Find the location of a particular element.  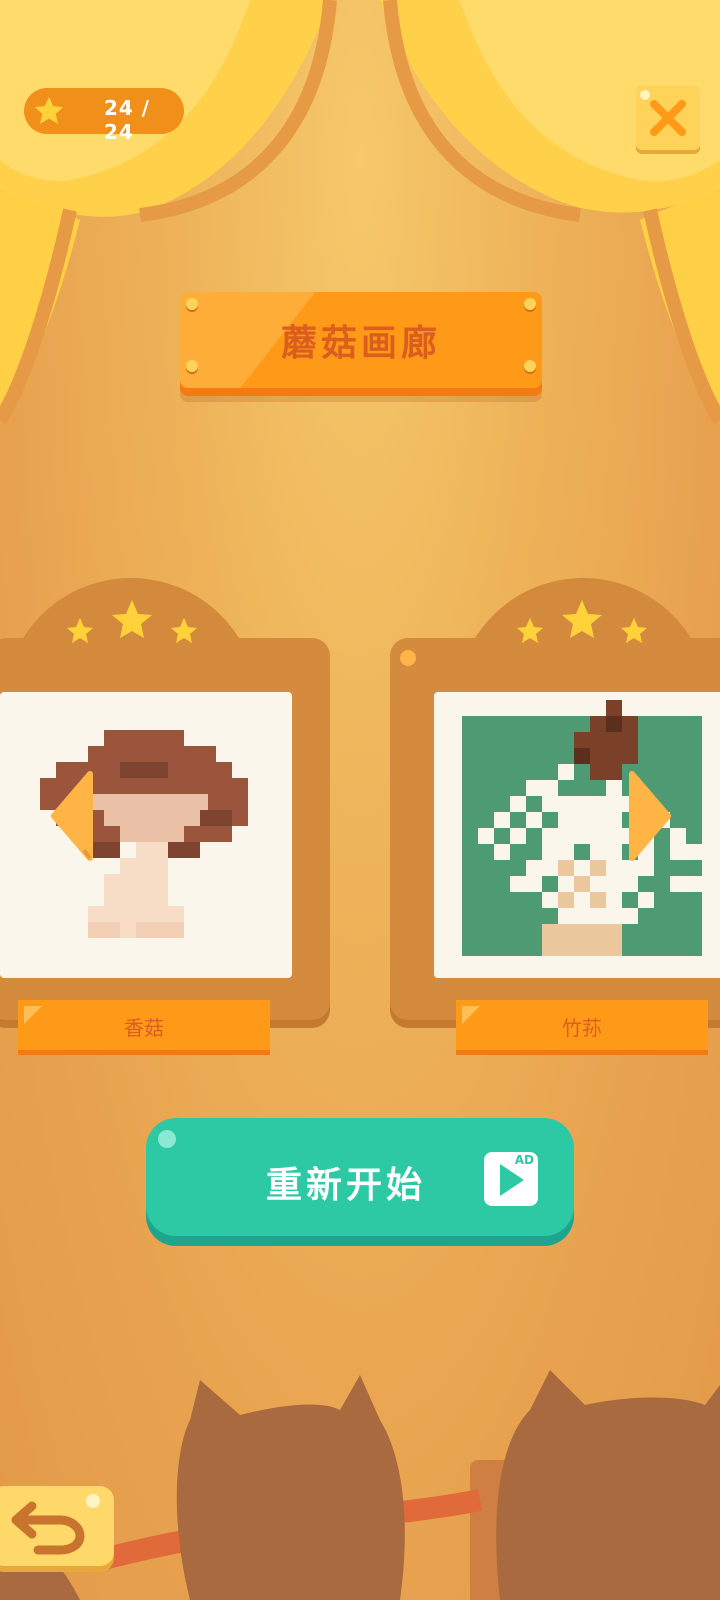

painting-name: 竹荪 is located at coordinates (582, 1028).